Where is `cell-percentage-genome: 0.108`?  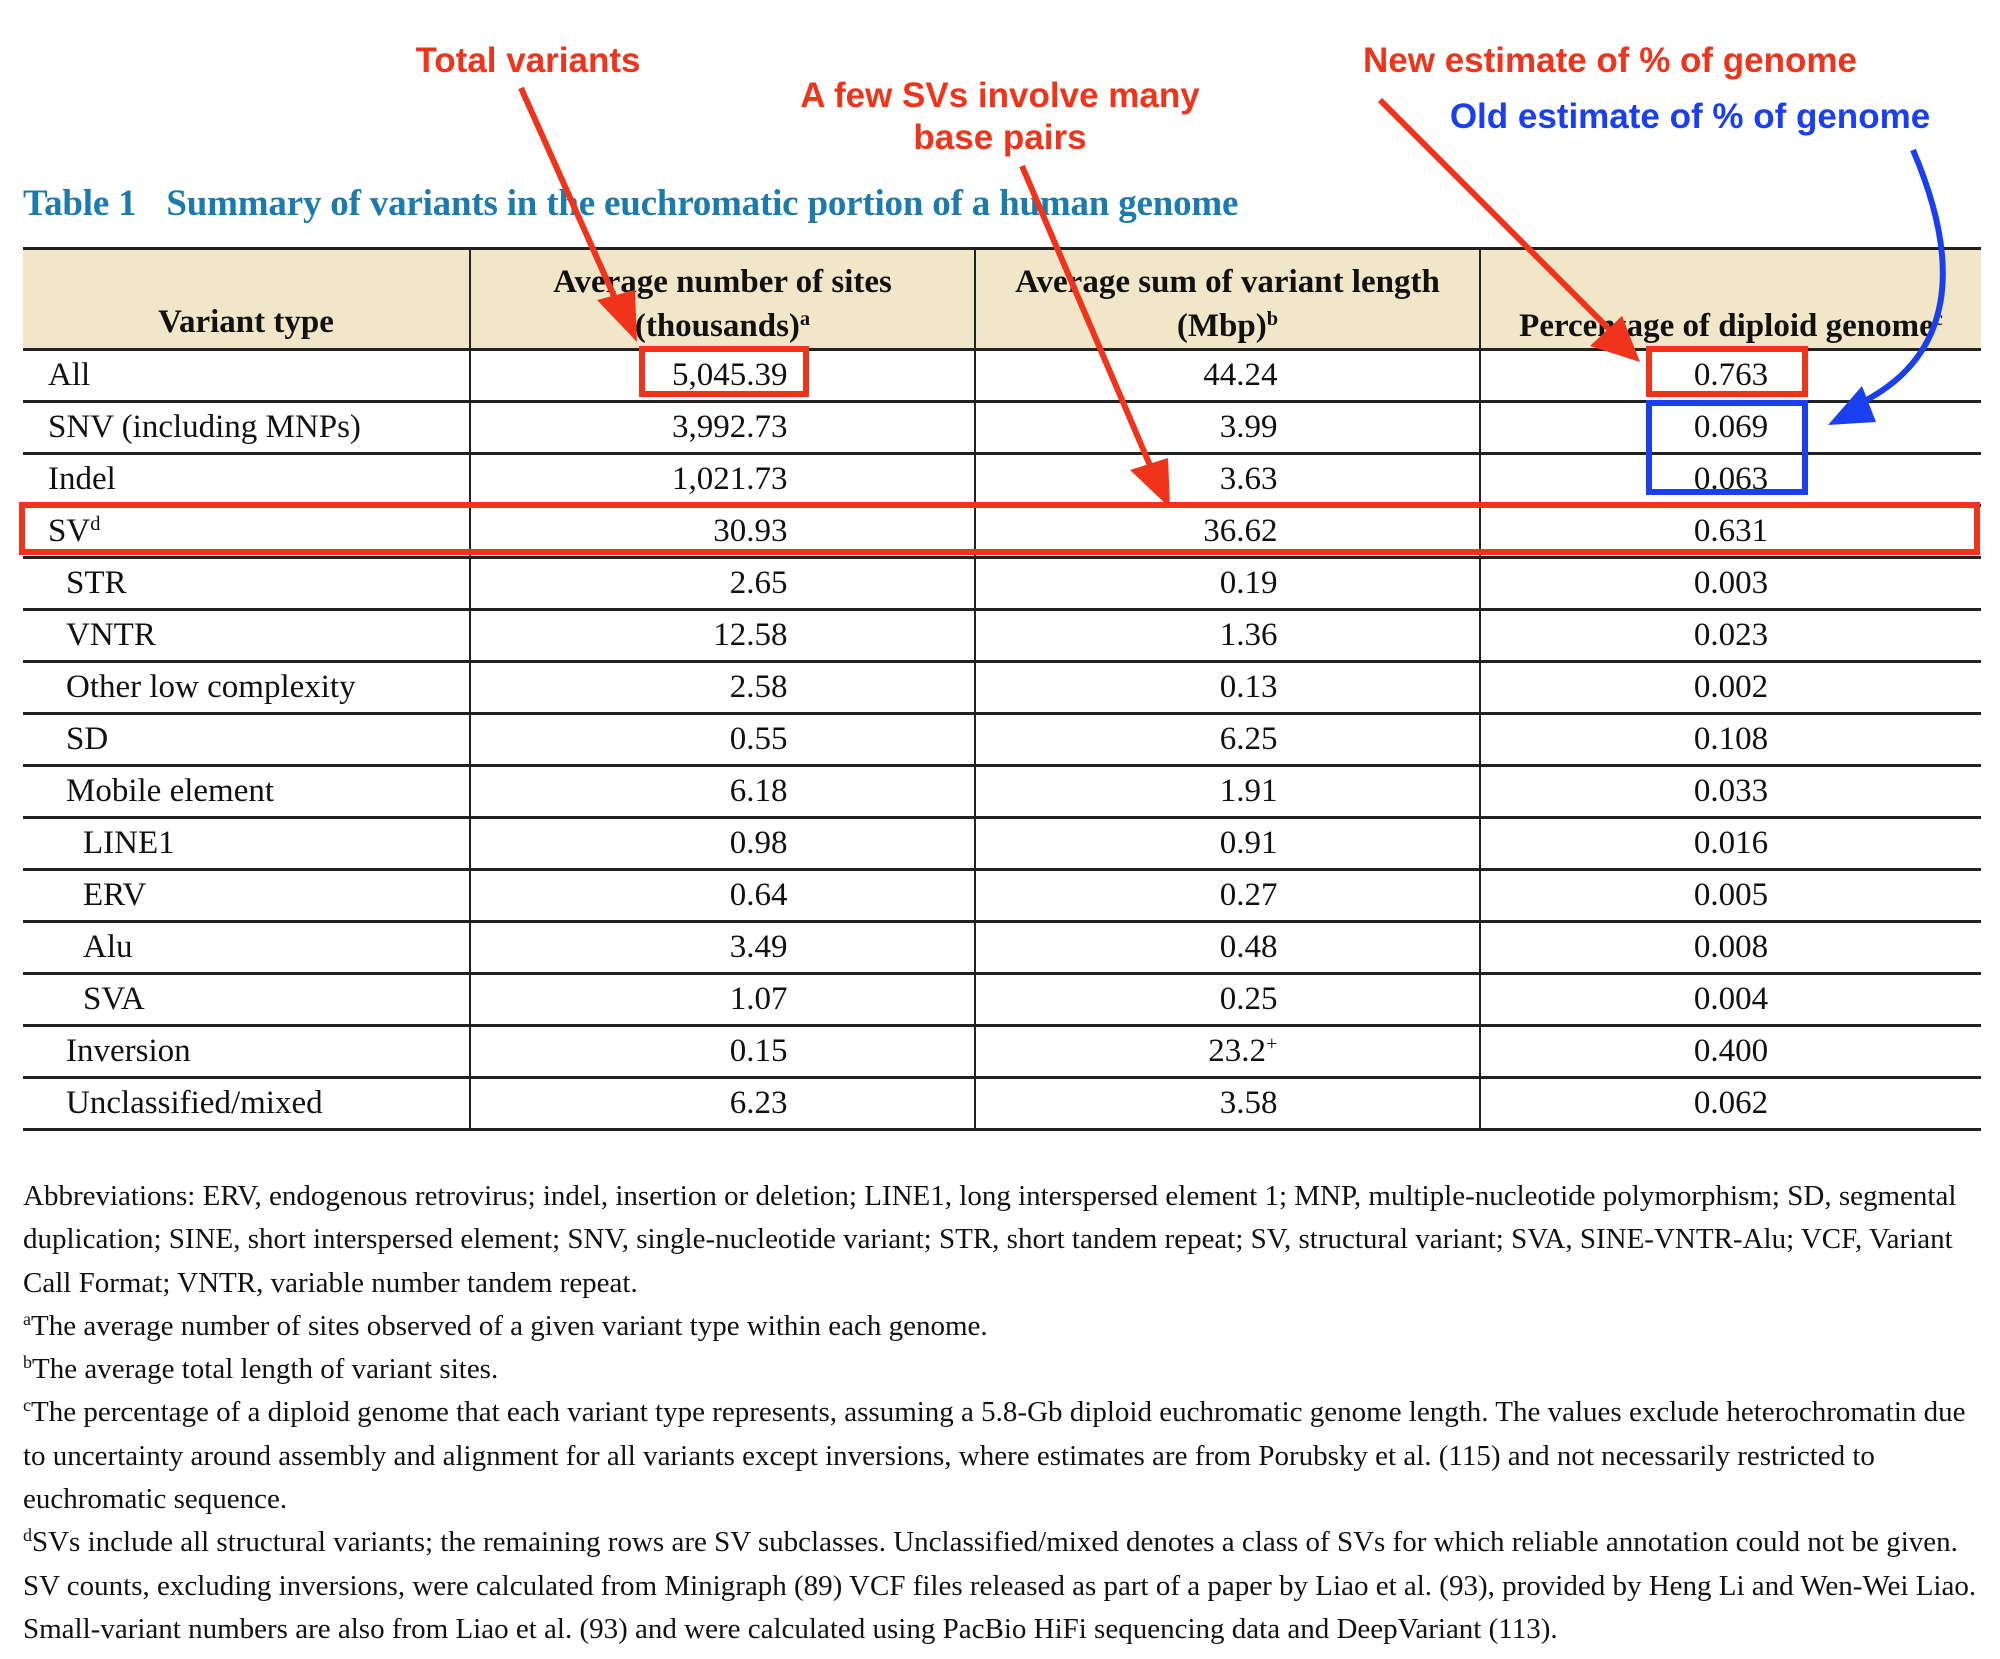
cell-percentage-genome: 0.108 is located at coordinates (1730, 740).